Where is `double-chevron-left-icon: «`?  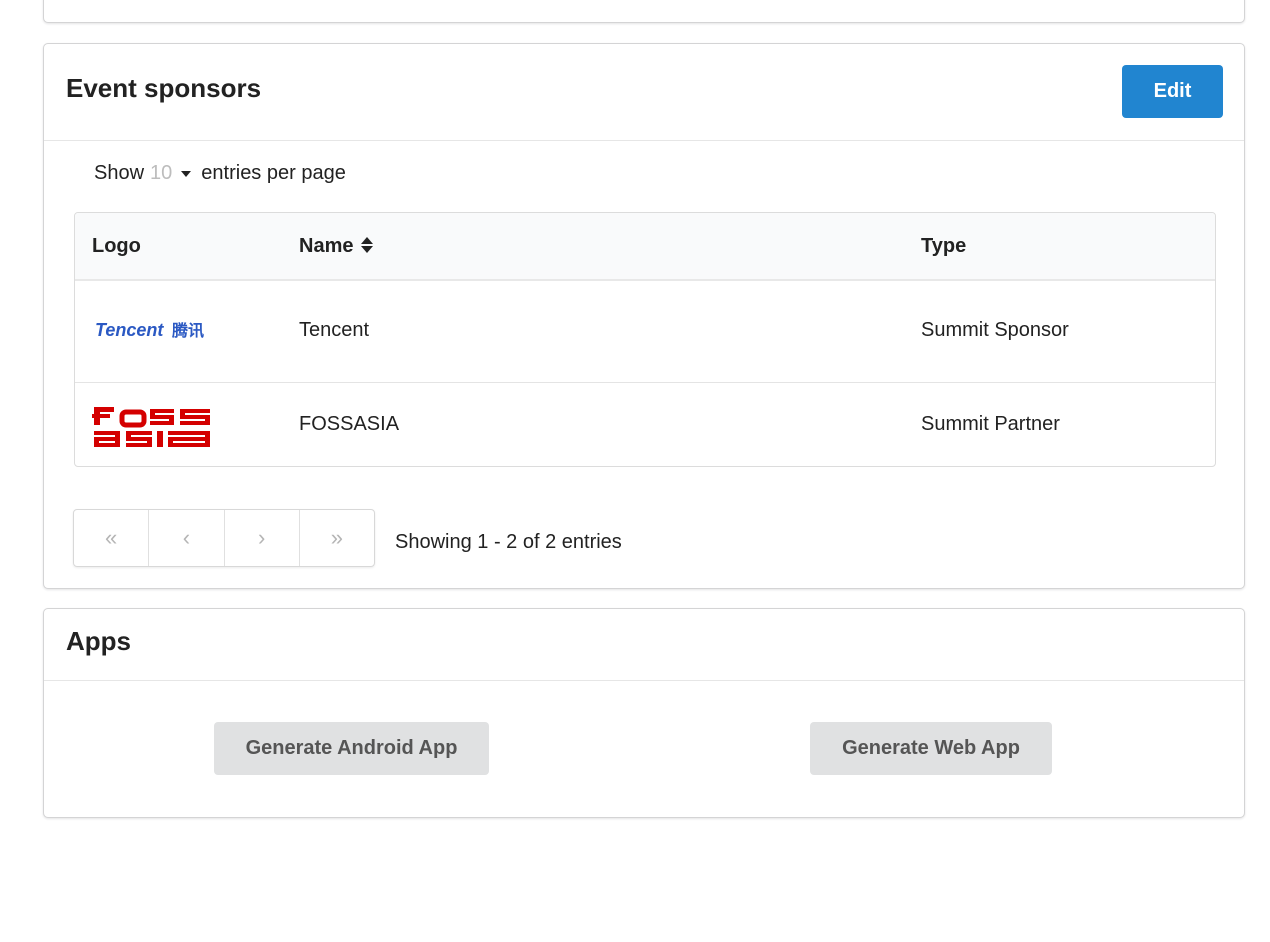 double-chevron-left-icon: « is located at coordinates (111, 537).